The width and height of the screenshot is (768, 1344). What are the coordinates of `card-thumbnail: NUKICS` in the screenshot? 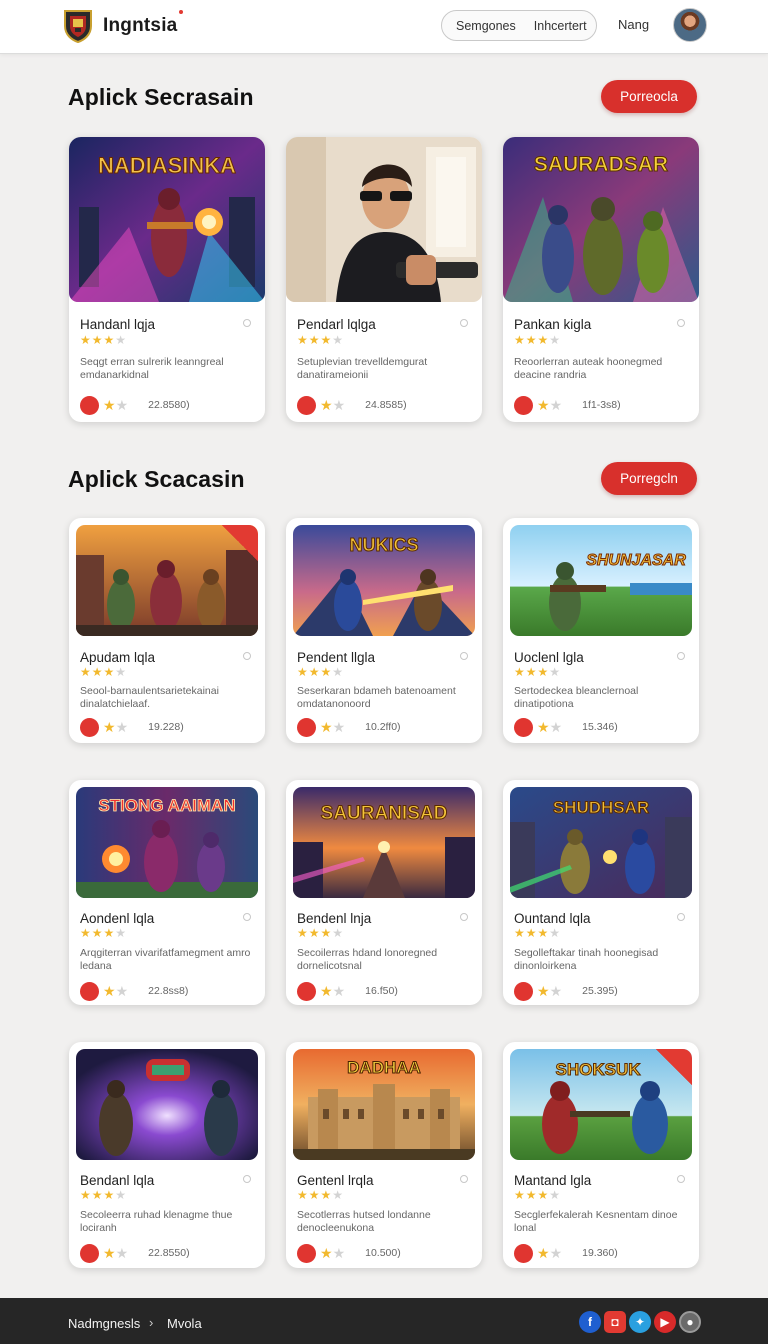 It's located at (384, 580).